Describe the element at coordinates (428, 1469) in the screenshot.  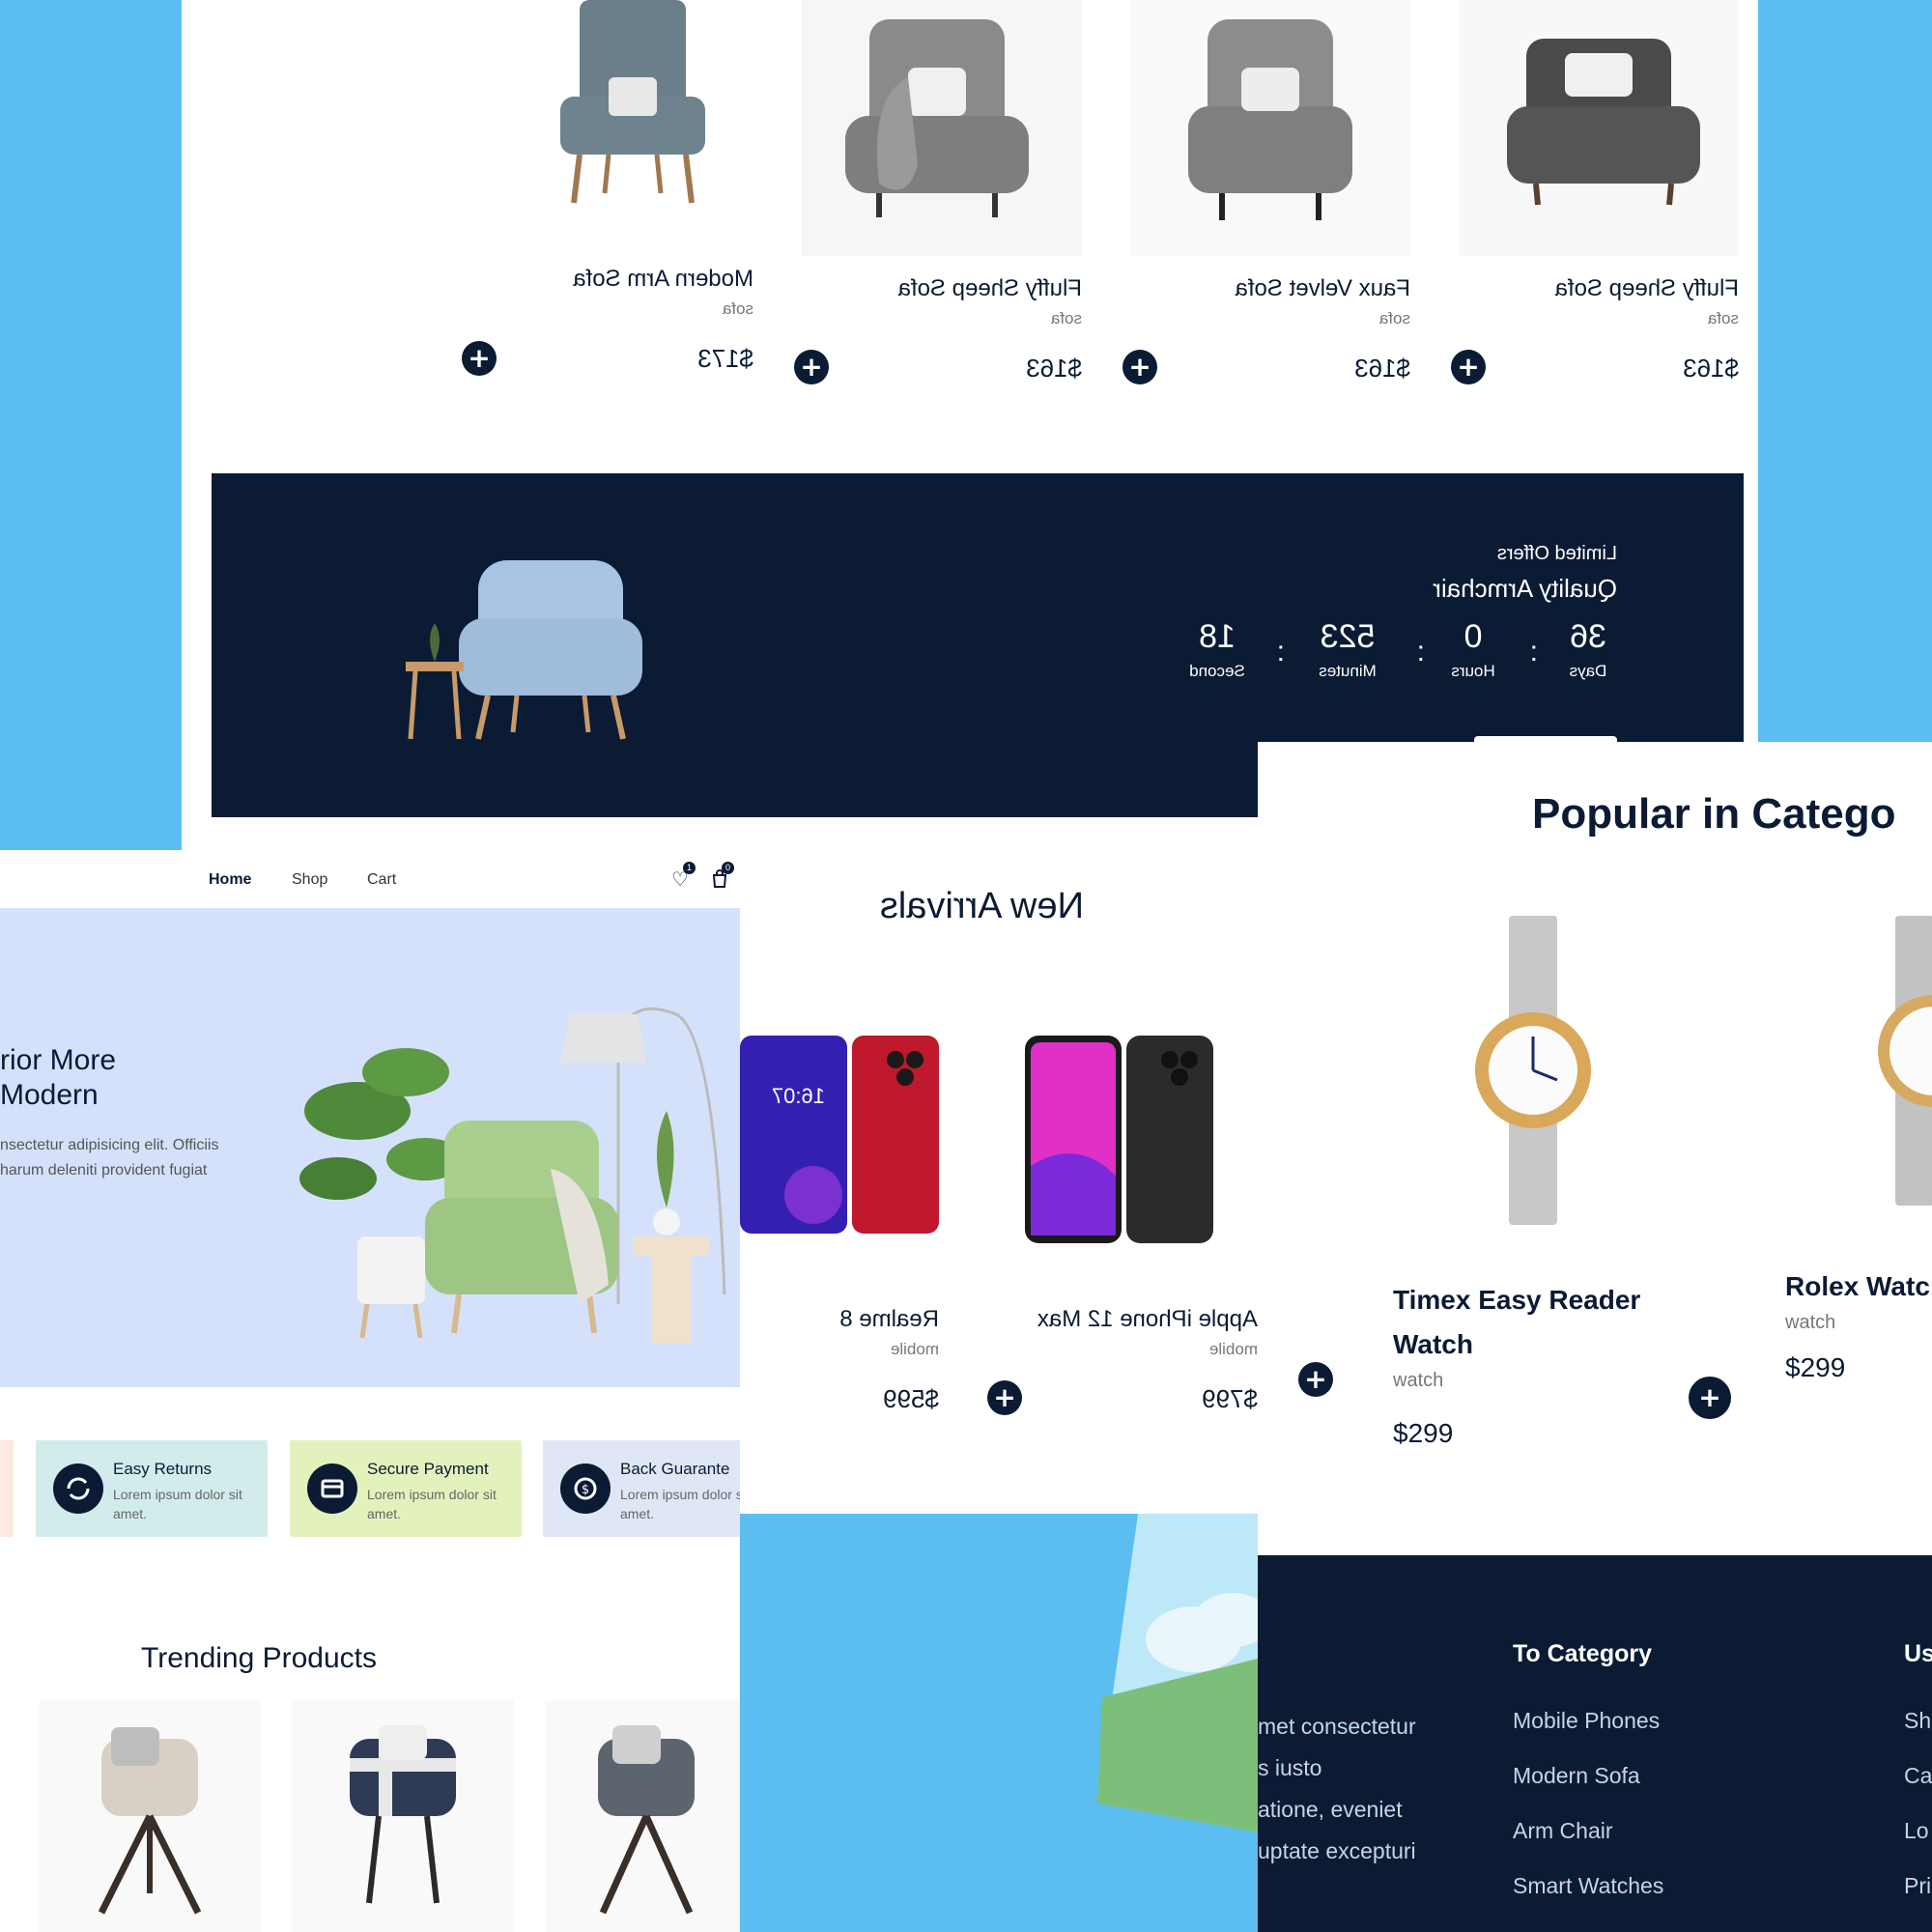
I see `feature-title: Secure Payment` at that location.